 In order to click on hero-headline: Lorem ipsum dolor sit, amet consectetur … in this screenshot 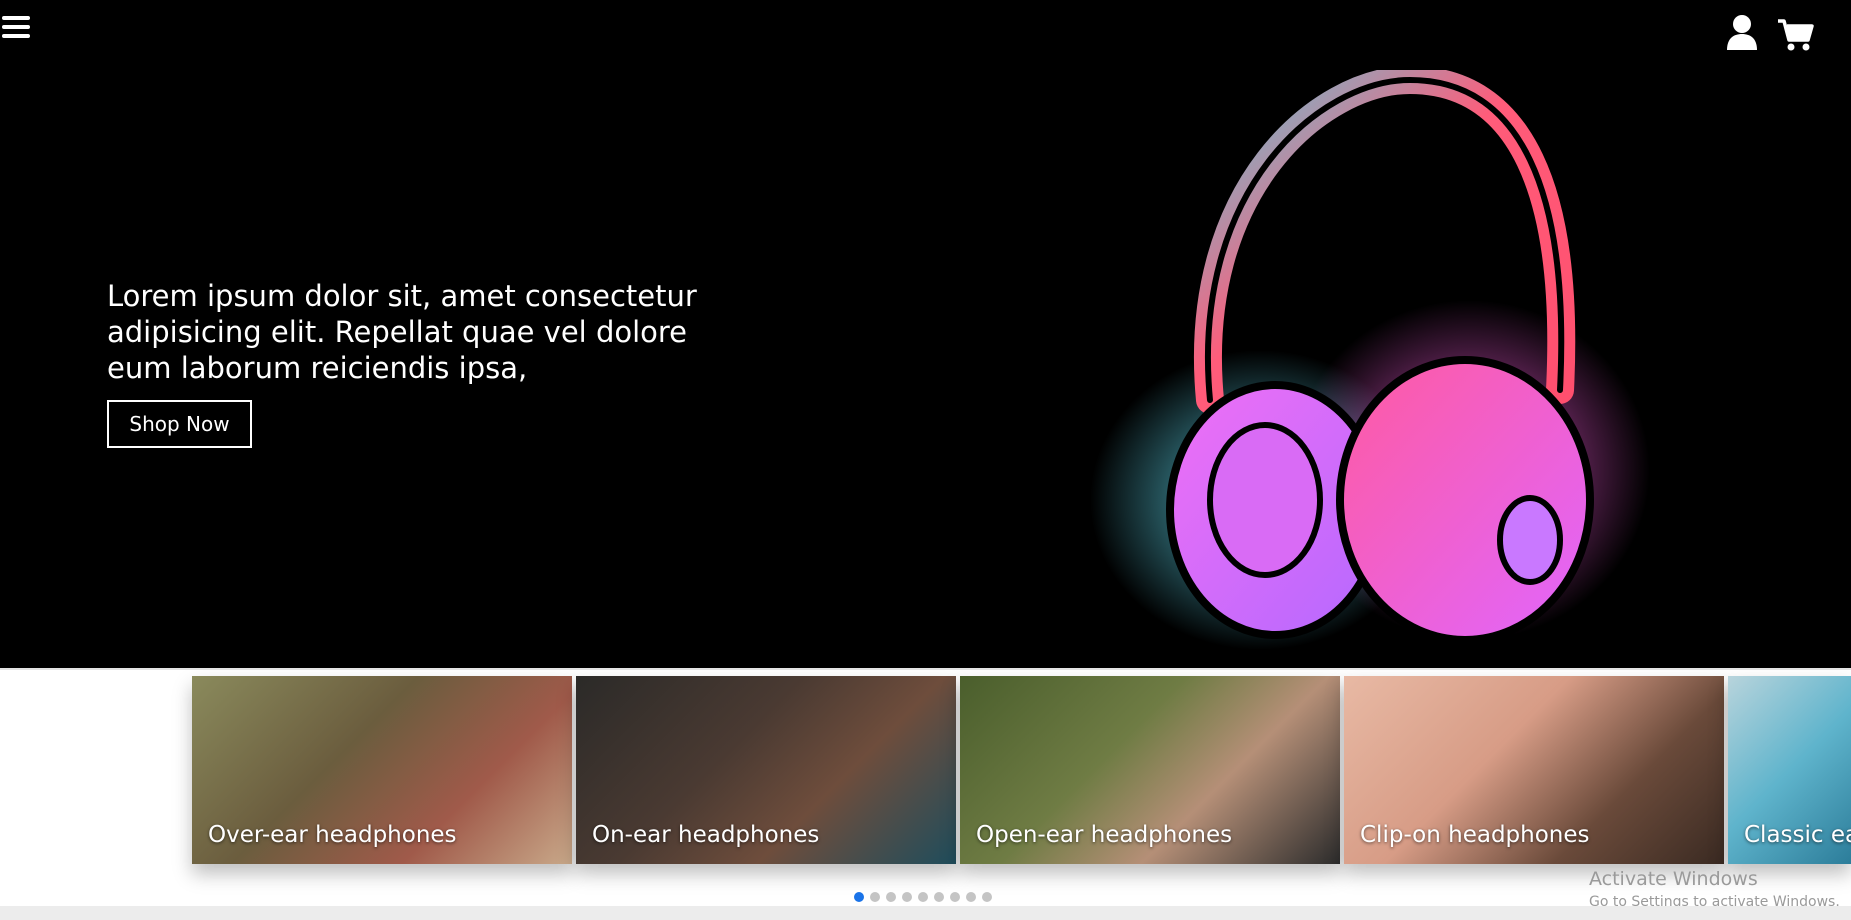, I will do `click(402, 332)`.